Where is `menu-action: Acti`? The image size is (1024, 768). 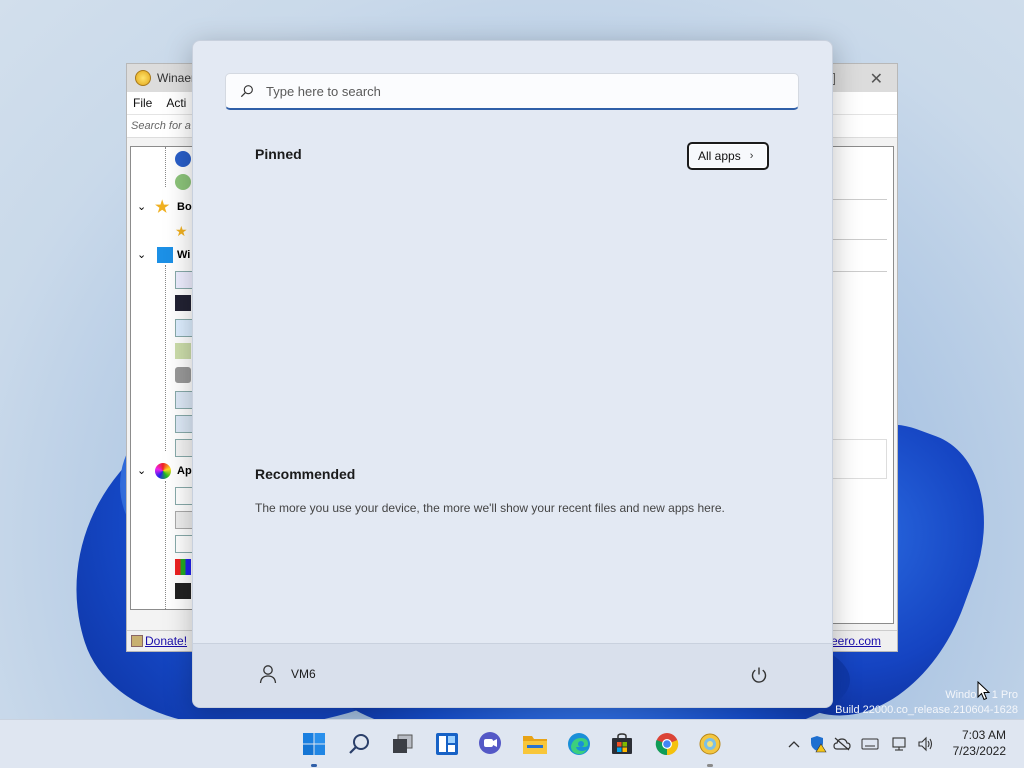 menu-action: Acti is located at coordinates (176, 103).